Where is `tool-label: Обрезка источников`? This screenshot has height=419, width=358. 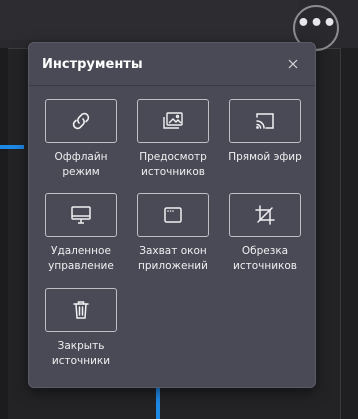
tool-label: Обрезка источников is located at coordinates (265, 258).